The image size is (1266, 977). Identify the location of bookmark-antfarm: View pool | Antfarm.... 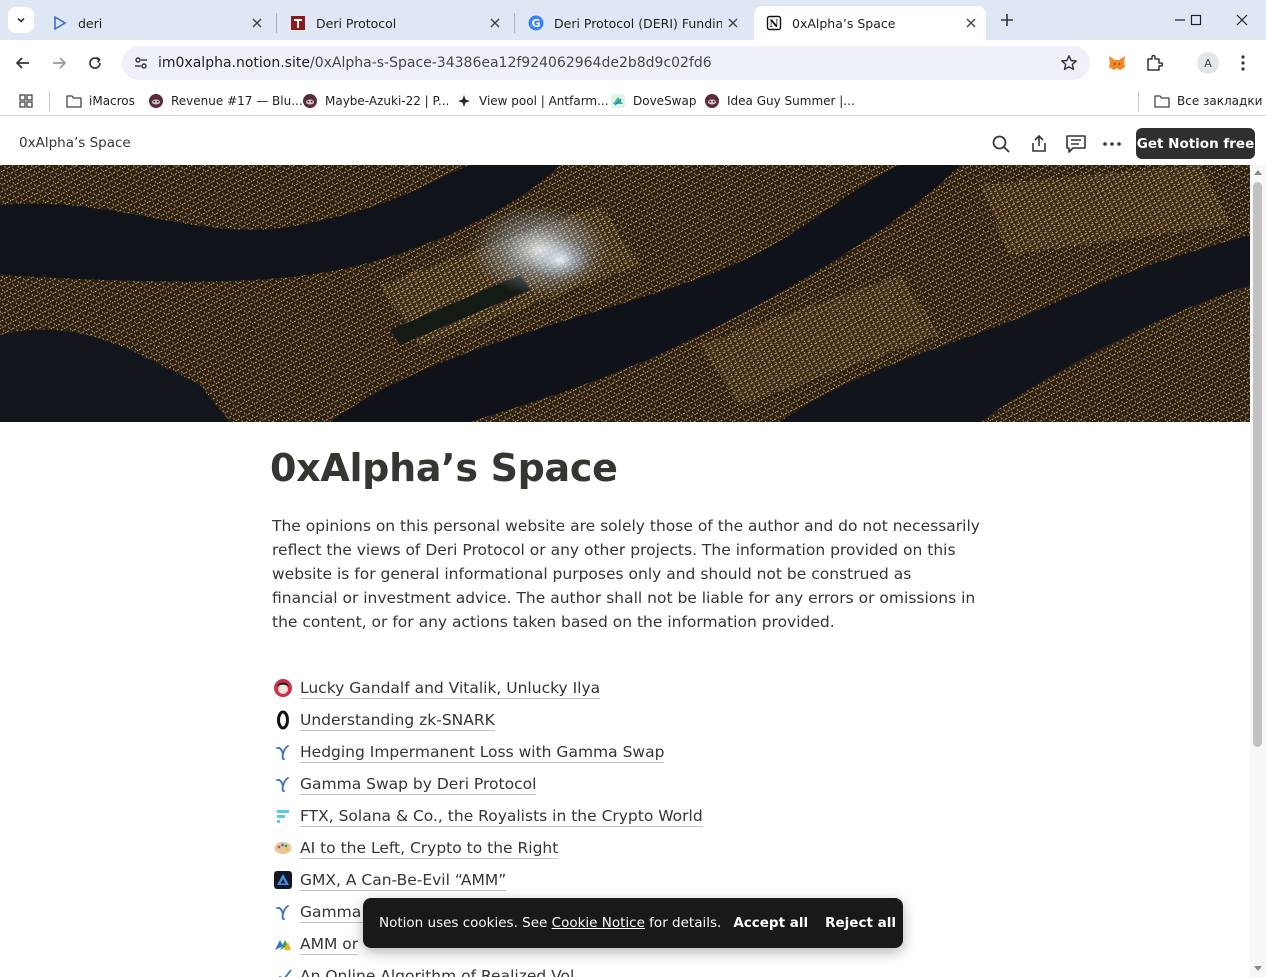
(532, 101).